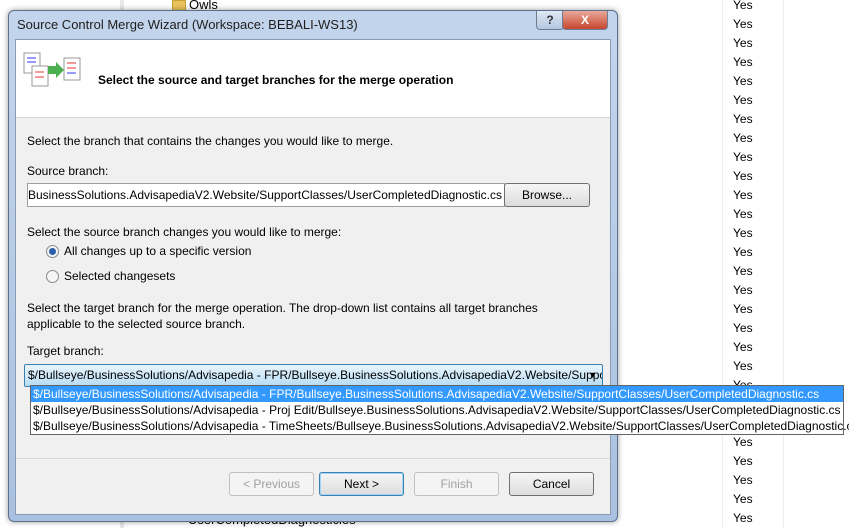 This screenshot has height=528, width=849. What do you see at coordinates (585, 20) in the screenshot?
I see `close-button: X` at bounding box center [585, 20].